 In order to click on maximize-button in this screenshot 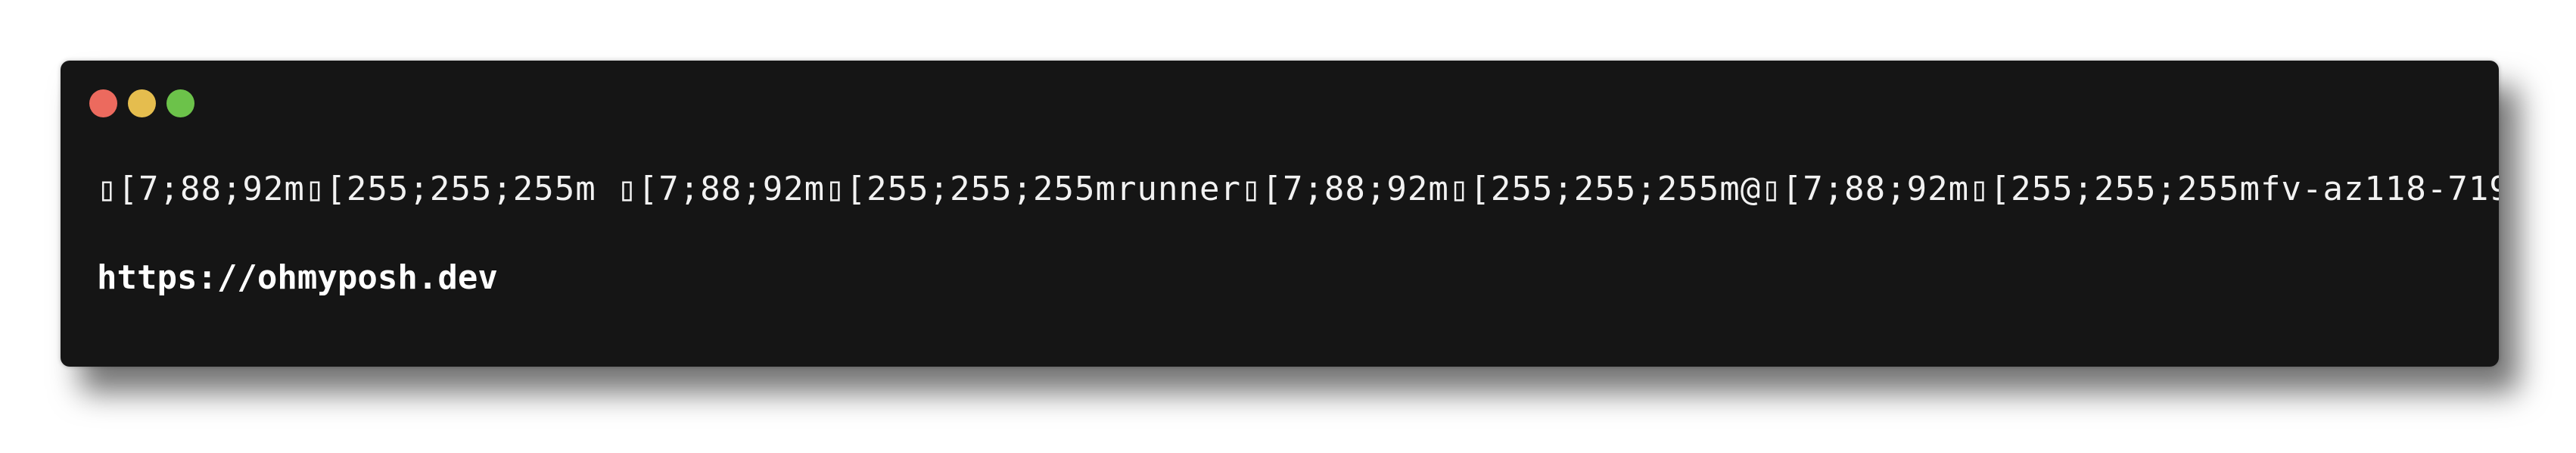, I will do `click(180, 103)`.